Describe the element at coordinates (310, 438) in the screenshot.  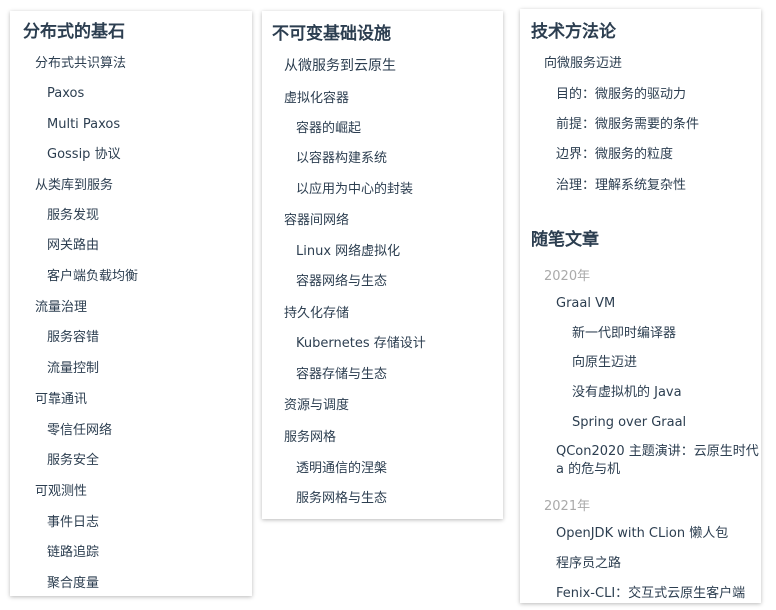
I see `nav-item: 服务网格` at that location.